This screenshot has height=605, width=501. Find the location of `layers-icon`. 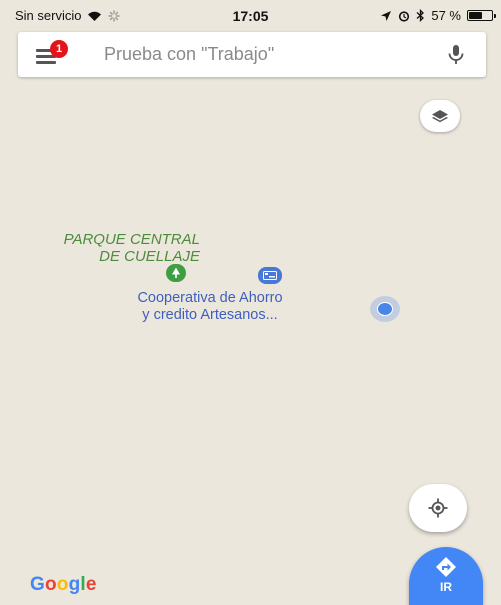

layers-icon is located at coordinates (440, 116).